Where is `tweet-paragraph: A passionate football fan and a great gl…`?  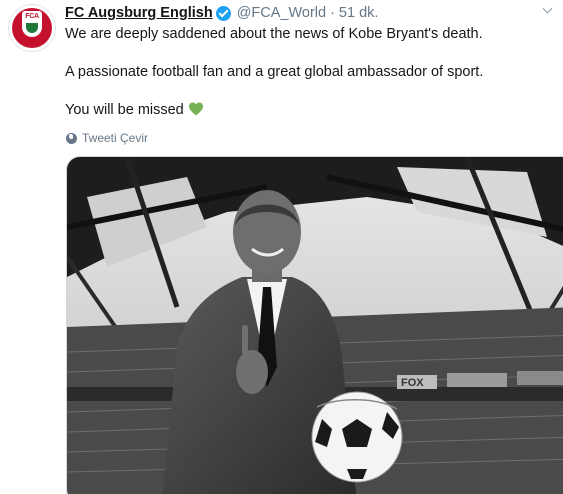
tweet-paragraph: A passionate football fan and a great gl… is located at coordinates (274, 72).